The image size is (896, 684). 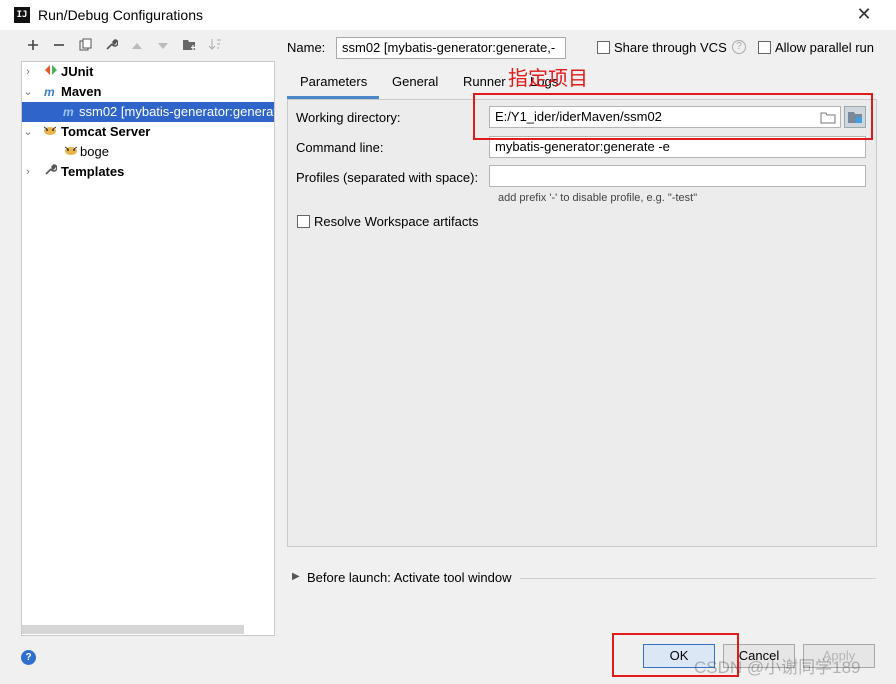 I want to click on tab-general: General, so click(x=415, y=87).